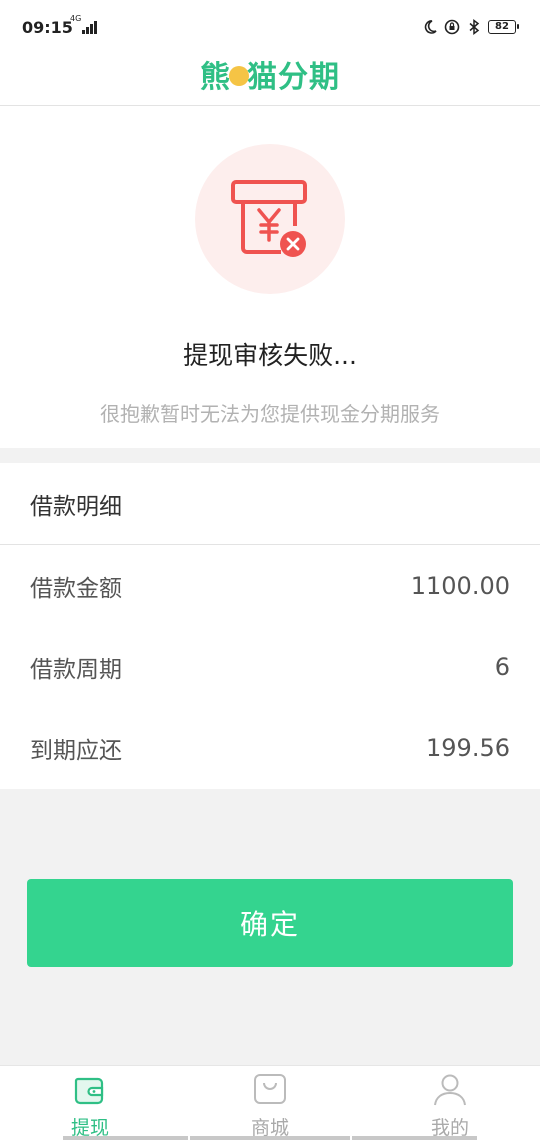 This screenshot has width=540, height=1140. I want to click on app-header: 熊猫分期, so click(270, 79).